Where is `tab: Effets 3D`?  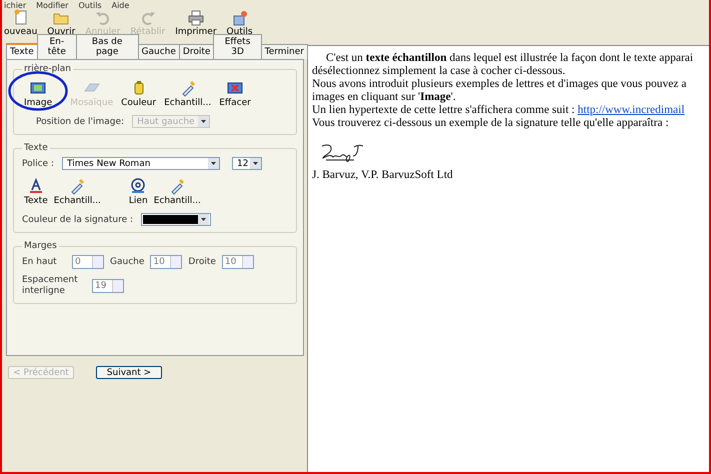 tab: Effets 3D is located at coordinates (237, 46).